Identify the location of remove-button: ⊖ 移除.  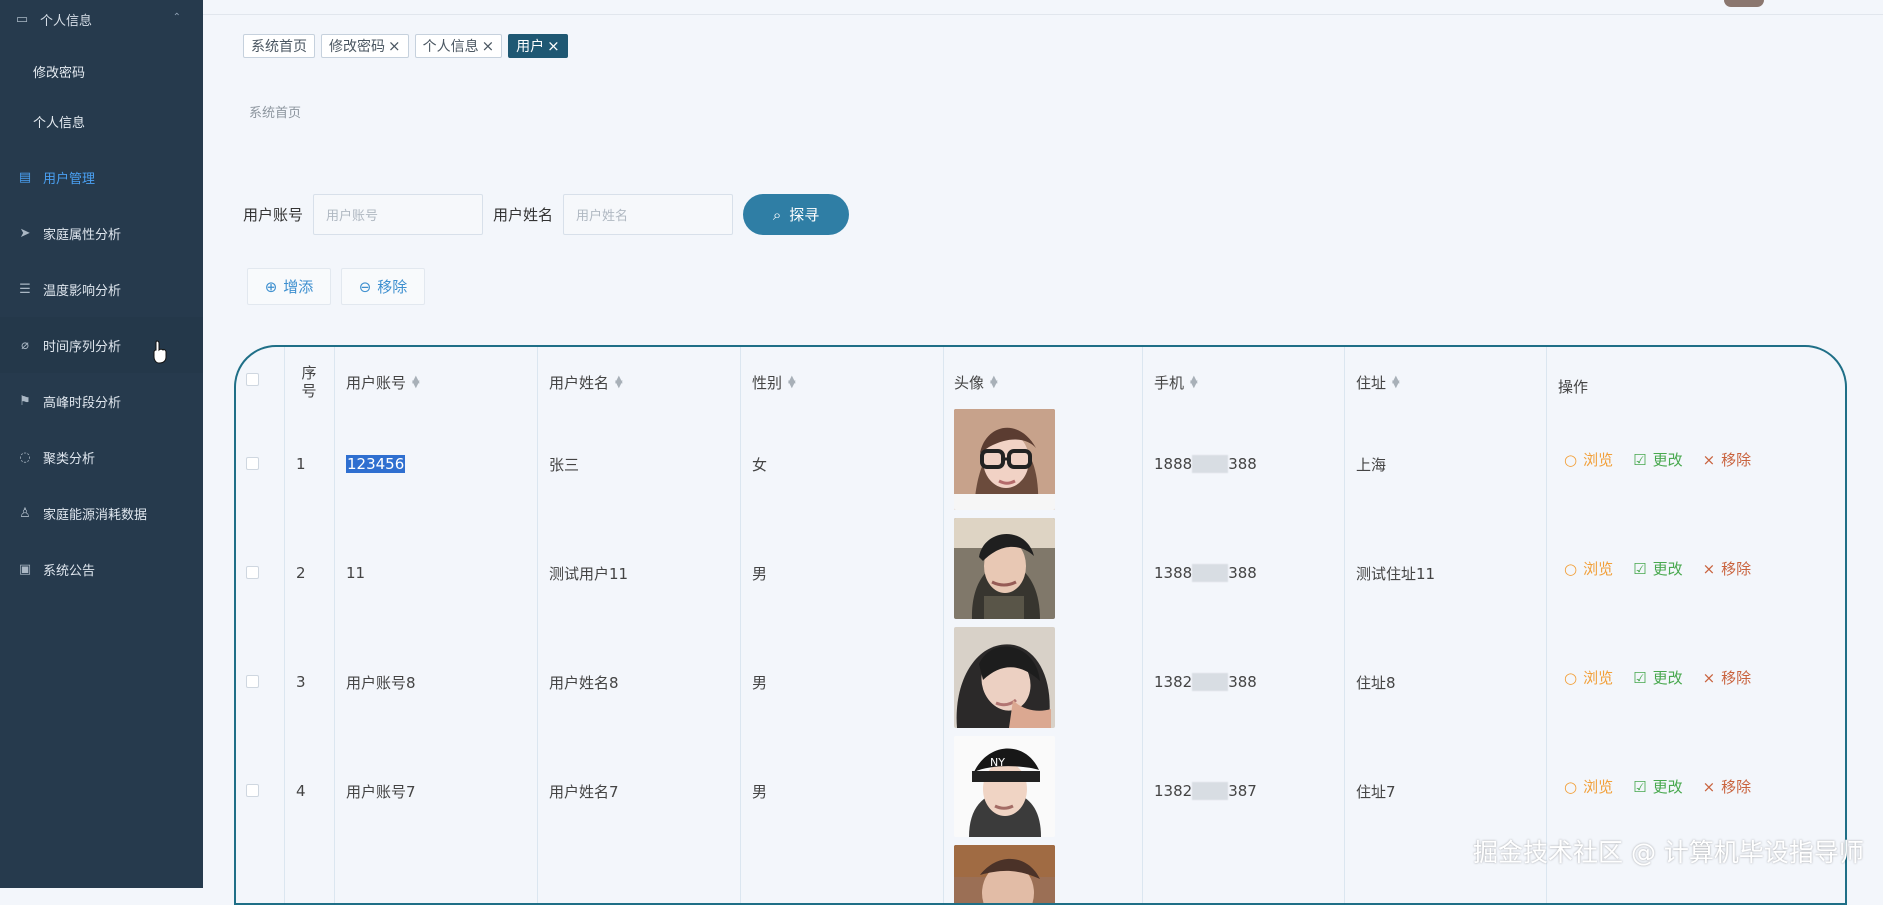
(383, 286).